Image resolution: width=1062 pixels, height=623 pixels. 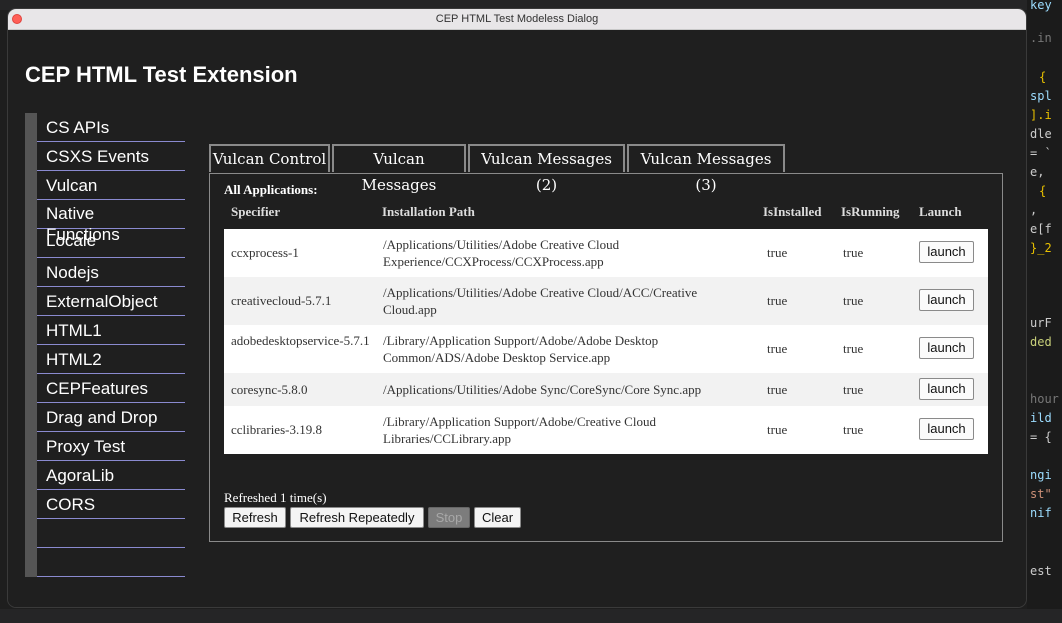 What do you see at coordinates (1041, 513) in the screenshot?
I see `code-line: nif` at bounding box center [1041, 513].